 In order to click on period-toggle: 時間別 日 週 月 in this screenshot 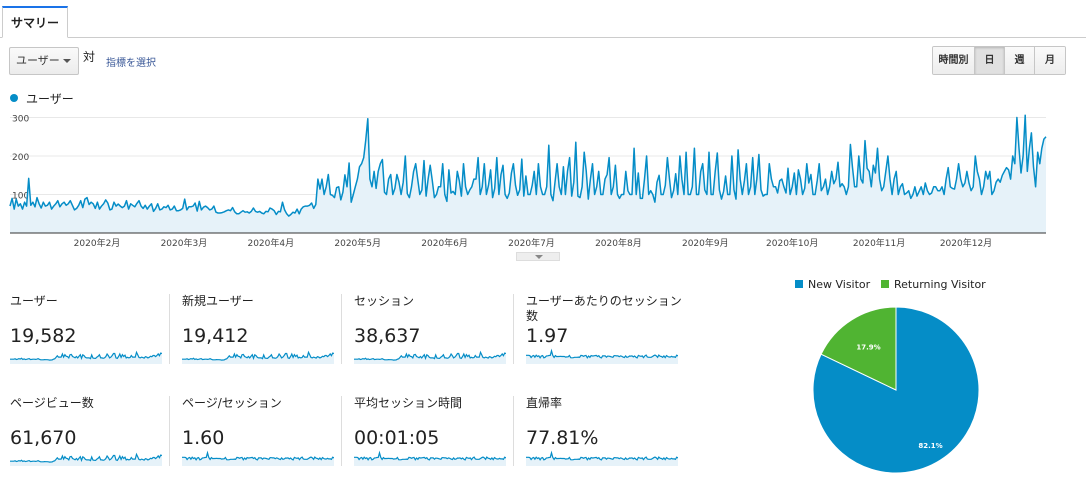, I will do `click(999, 60)`.